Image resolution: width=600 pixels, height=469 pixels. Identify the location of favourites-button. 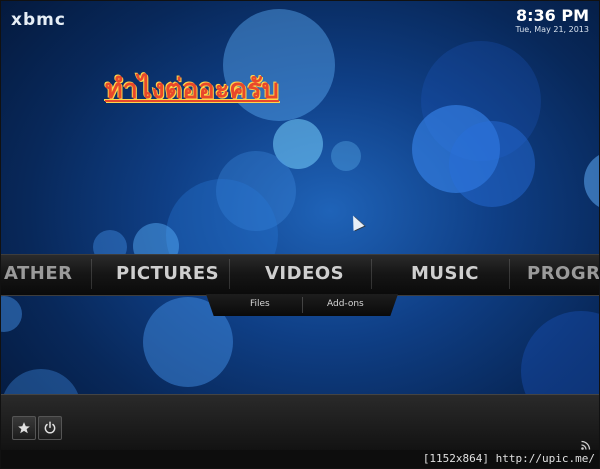
(24, 428).